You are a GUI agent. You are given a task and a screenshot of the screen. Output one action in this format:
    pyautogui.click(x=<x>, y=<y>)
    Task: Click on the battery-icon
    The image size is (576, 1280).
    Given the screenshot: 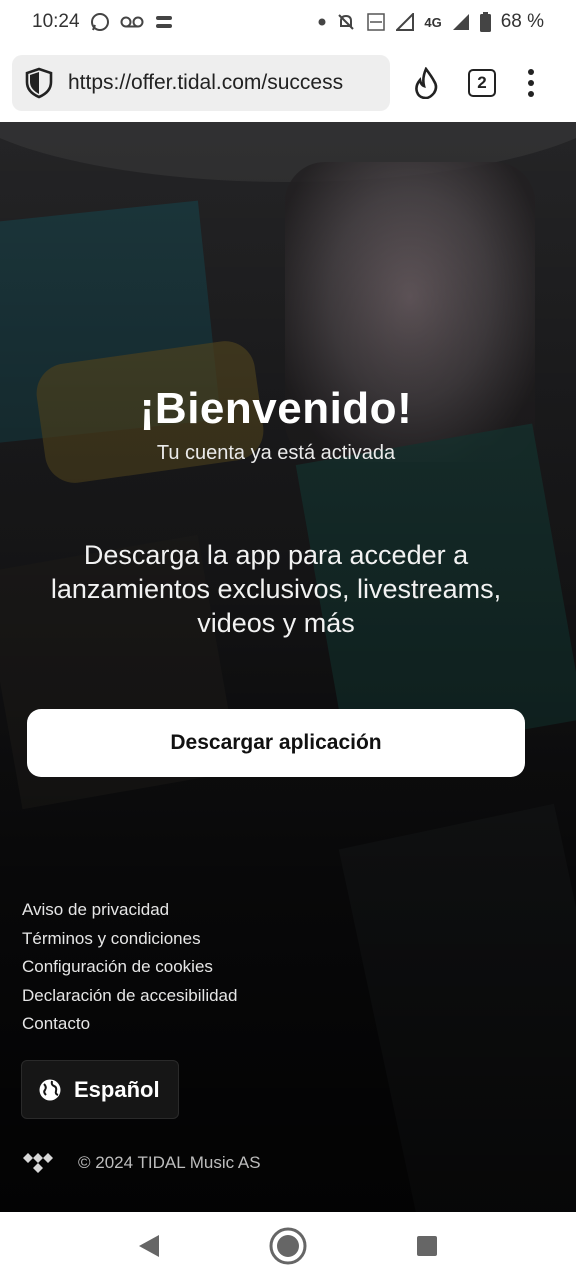 What is the action you would take?
    pyautogui.click(x=485, y=22)
    